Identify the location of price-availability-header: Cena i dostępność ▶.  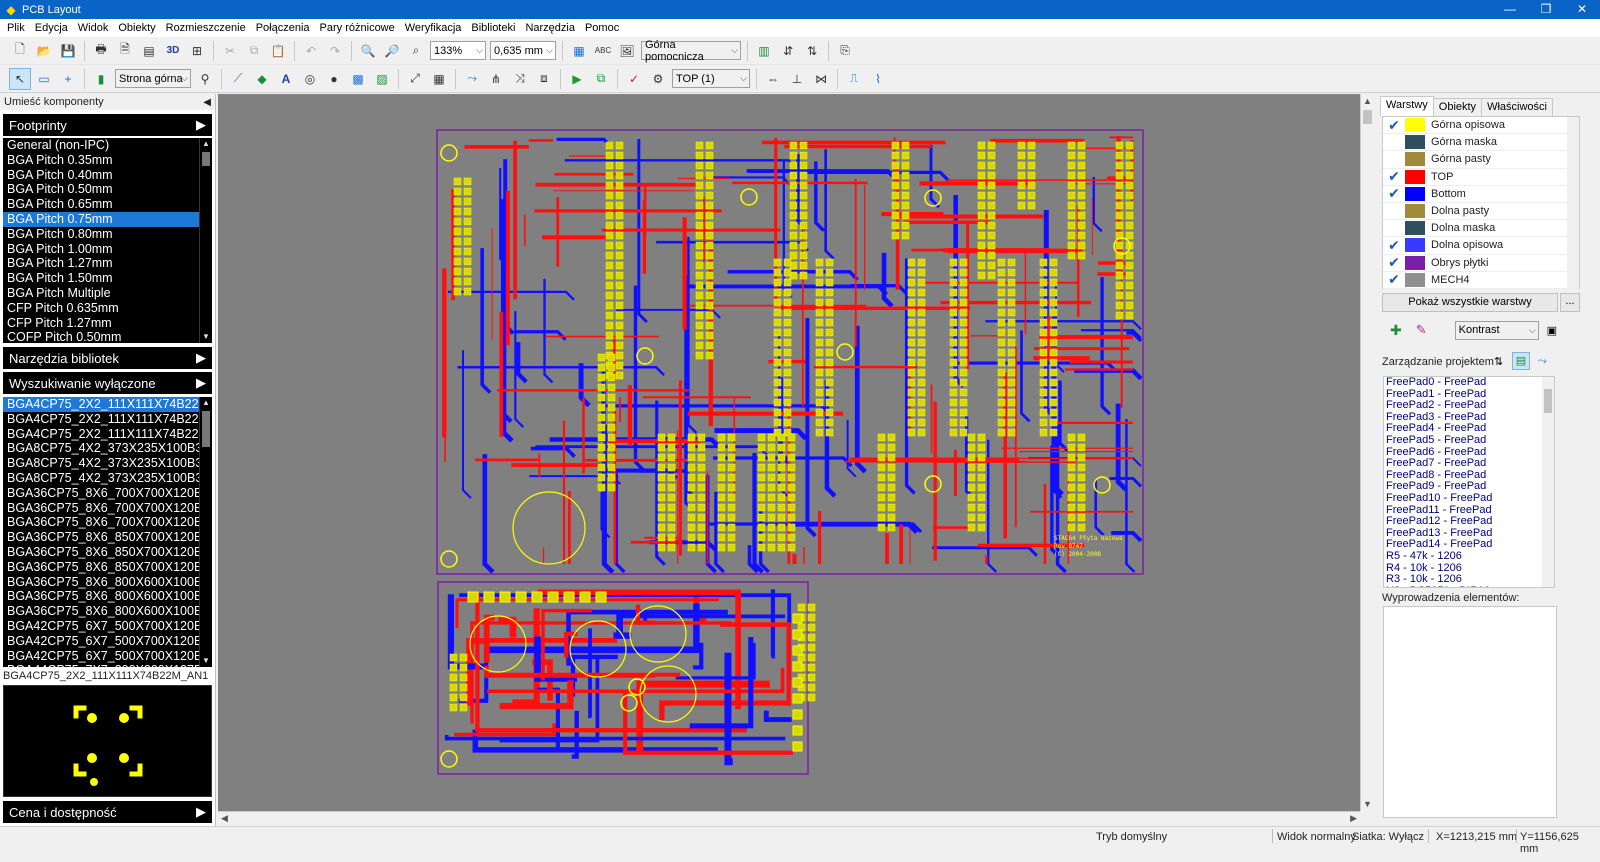
(107, 812).